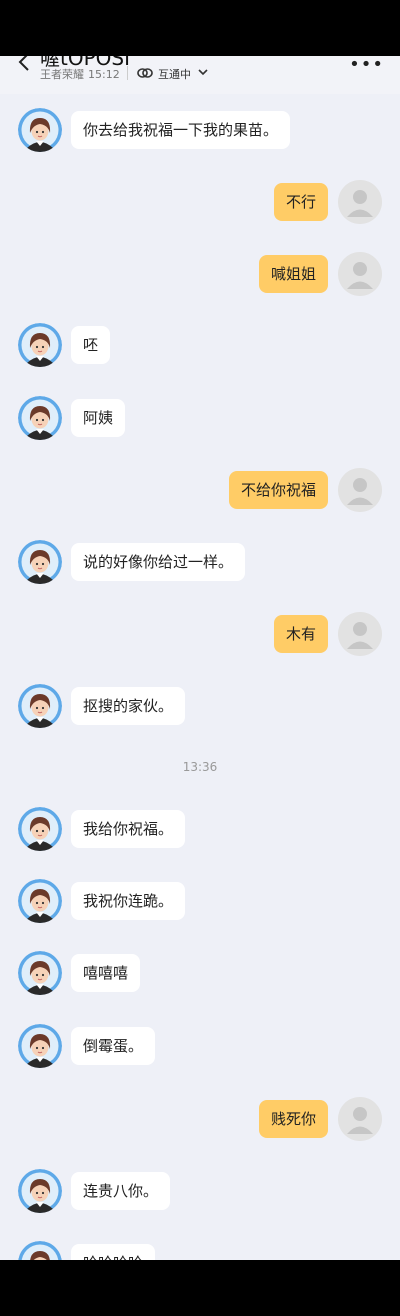 The width and height of the screenshot is (400, 1316). Describe the element at coordinates (127, 73) in the screenshot. I see `divider` at that location.